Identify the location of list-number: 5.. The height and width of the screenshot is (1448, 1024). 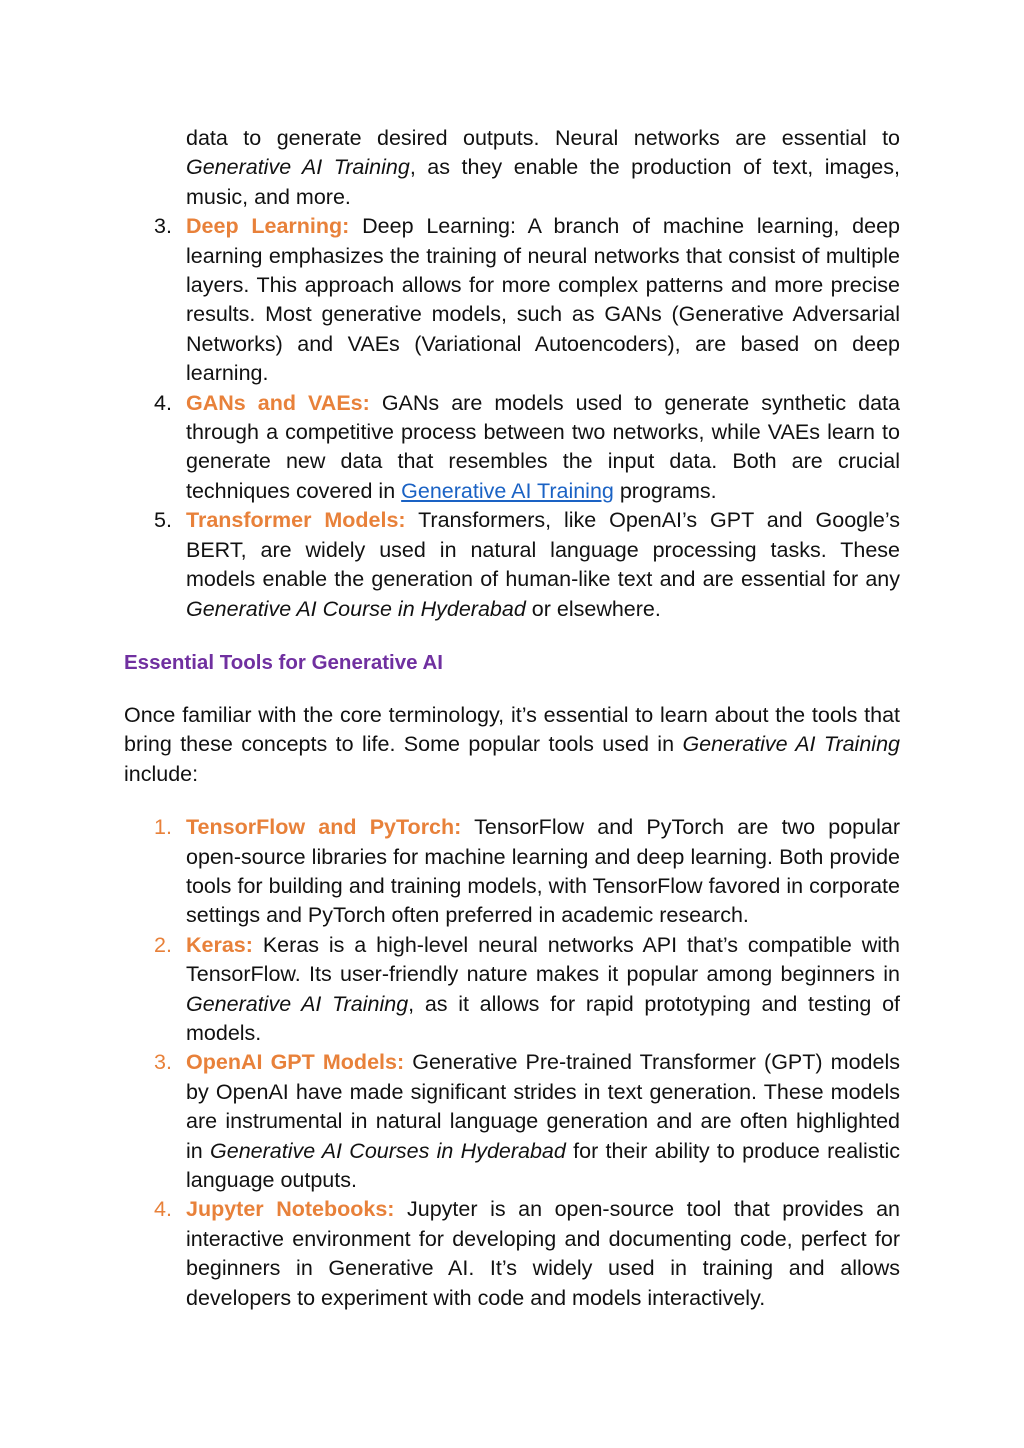
(163, 520).